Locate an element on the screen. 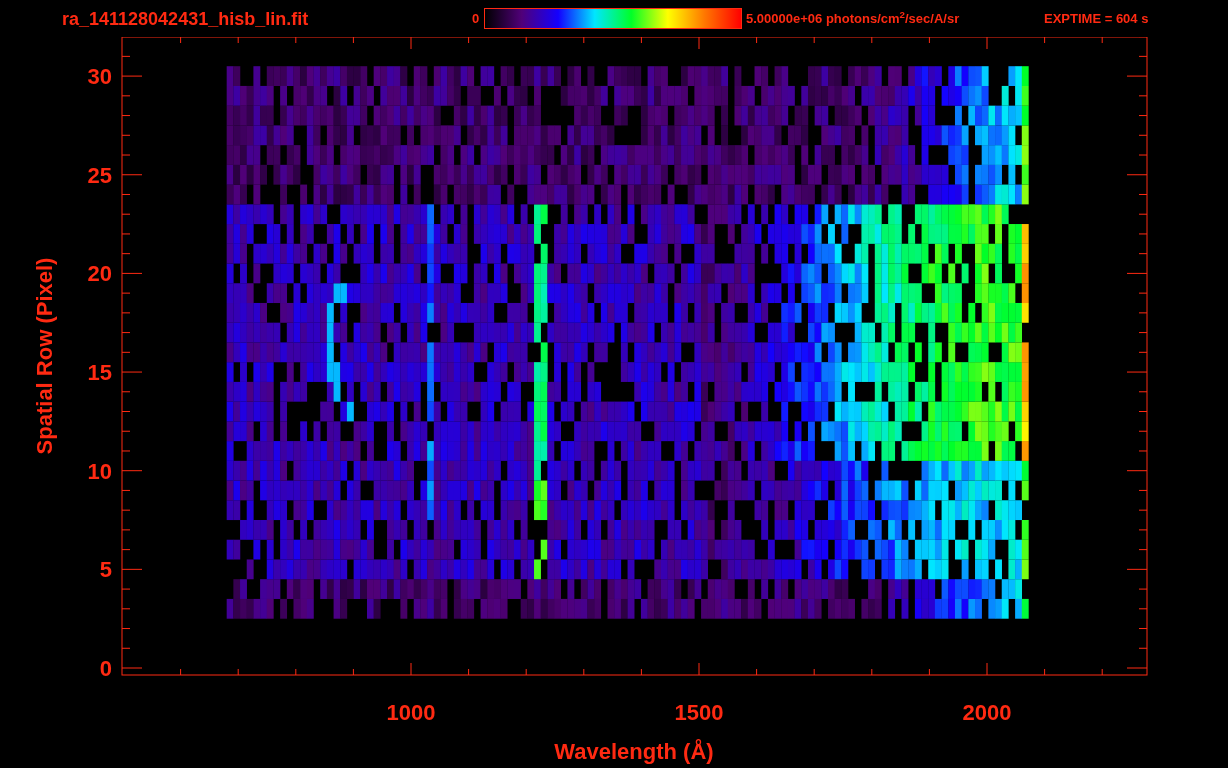 The height and width of the screenshot is (768, 1228). tick-label: 1500 is located at coordinates (699, 712).